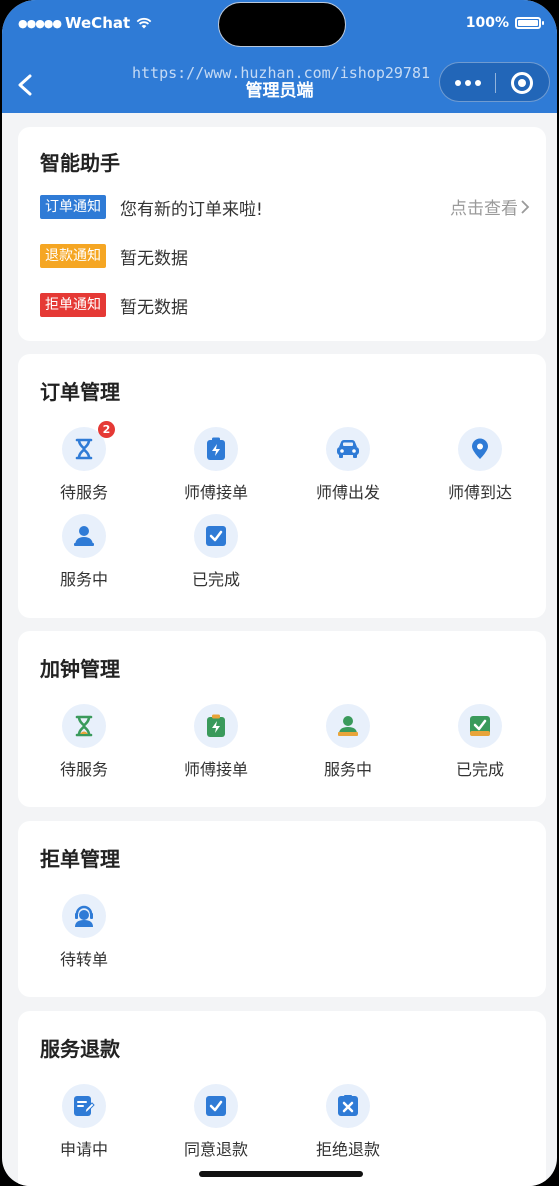 The height and width of the screenshot is (1186, 559). Describe the element at coordinates (88, 446) in the screenshot. I see `hourglass-icon: 2` at that location.